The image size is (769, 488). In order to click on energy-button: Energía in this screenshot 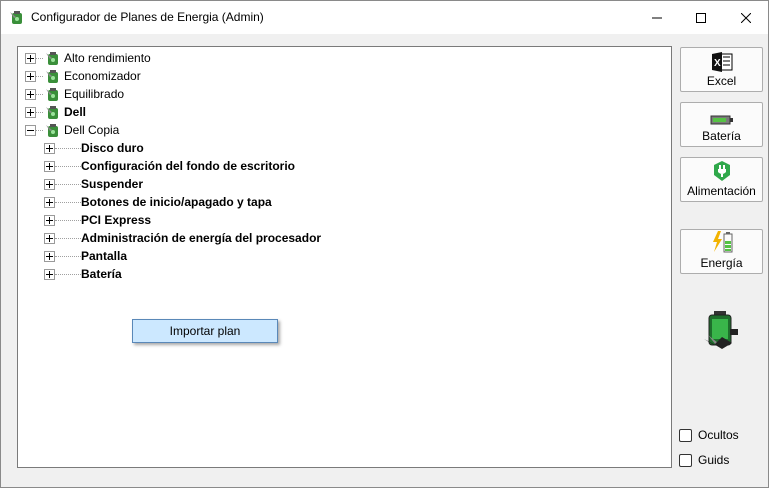, I will do `click(721, 251)`.